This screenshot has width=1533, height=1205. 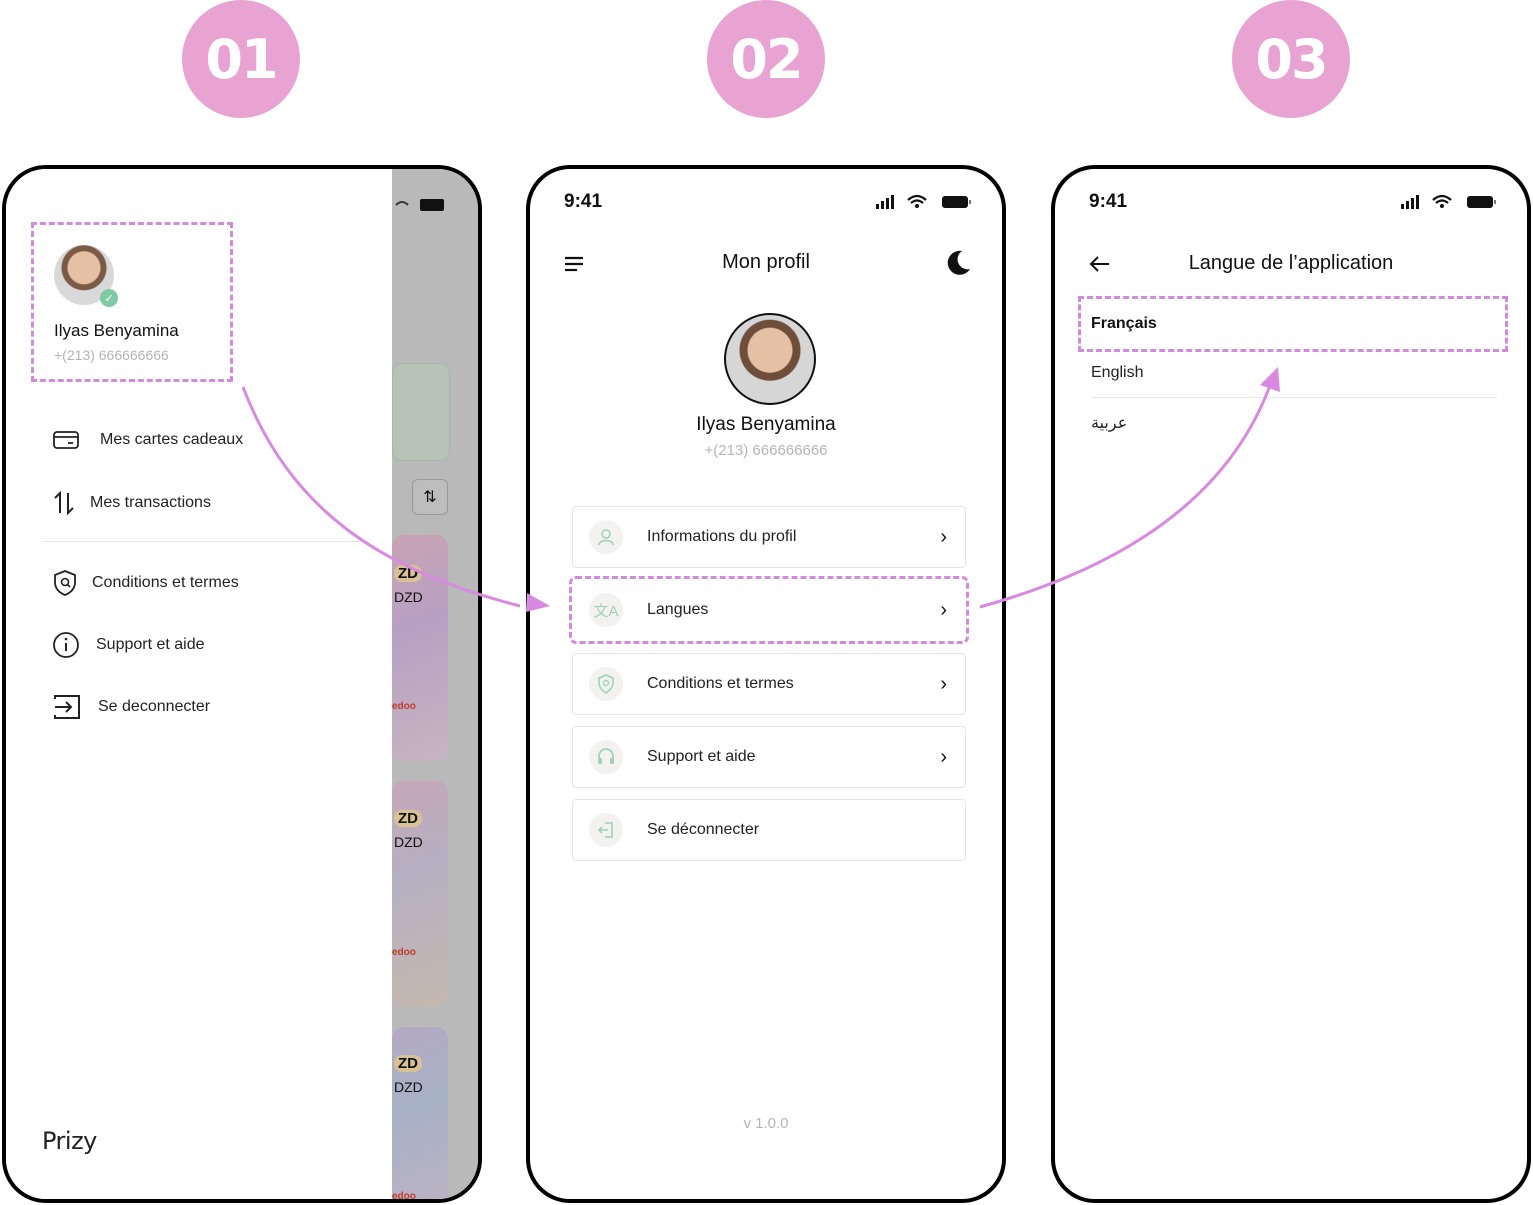 I want to click on translate-icon: 文A, so click(x=606, y=610).